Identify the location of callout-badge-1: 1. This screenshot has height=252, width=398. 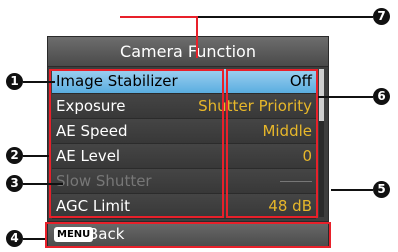
(14, 81).